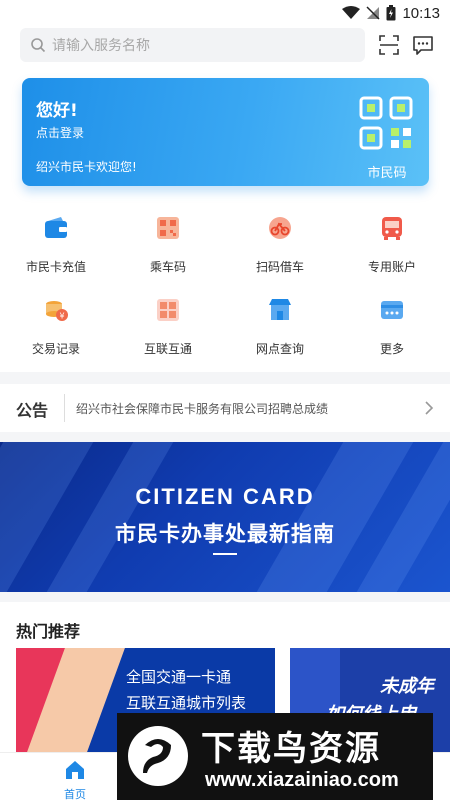  Describe the element at coordinates (391, 13) in the screenshot. I see `battery-icon` at that location.